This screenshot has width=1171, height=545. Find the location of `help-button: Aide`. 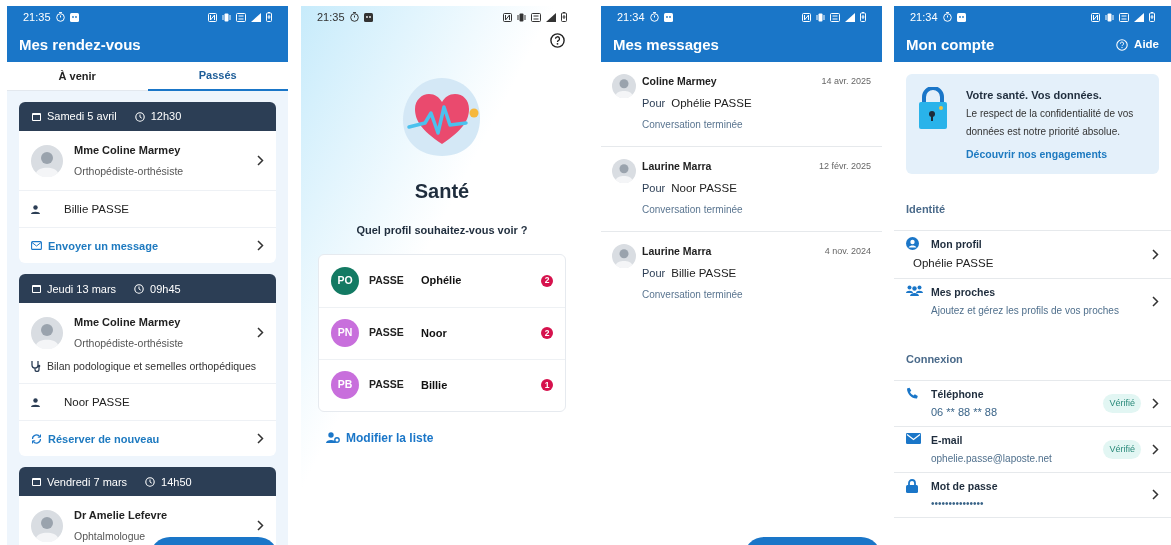

help-button: Aide is located at coordinates (1137, 45).